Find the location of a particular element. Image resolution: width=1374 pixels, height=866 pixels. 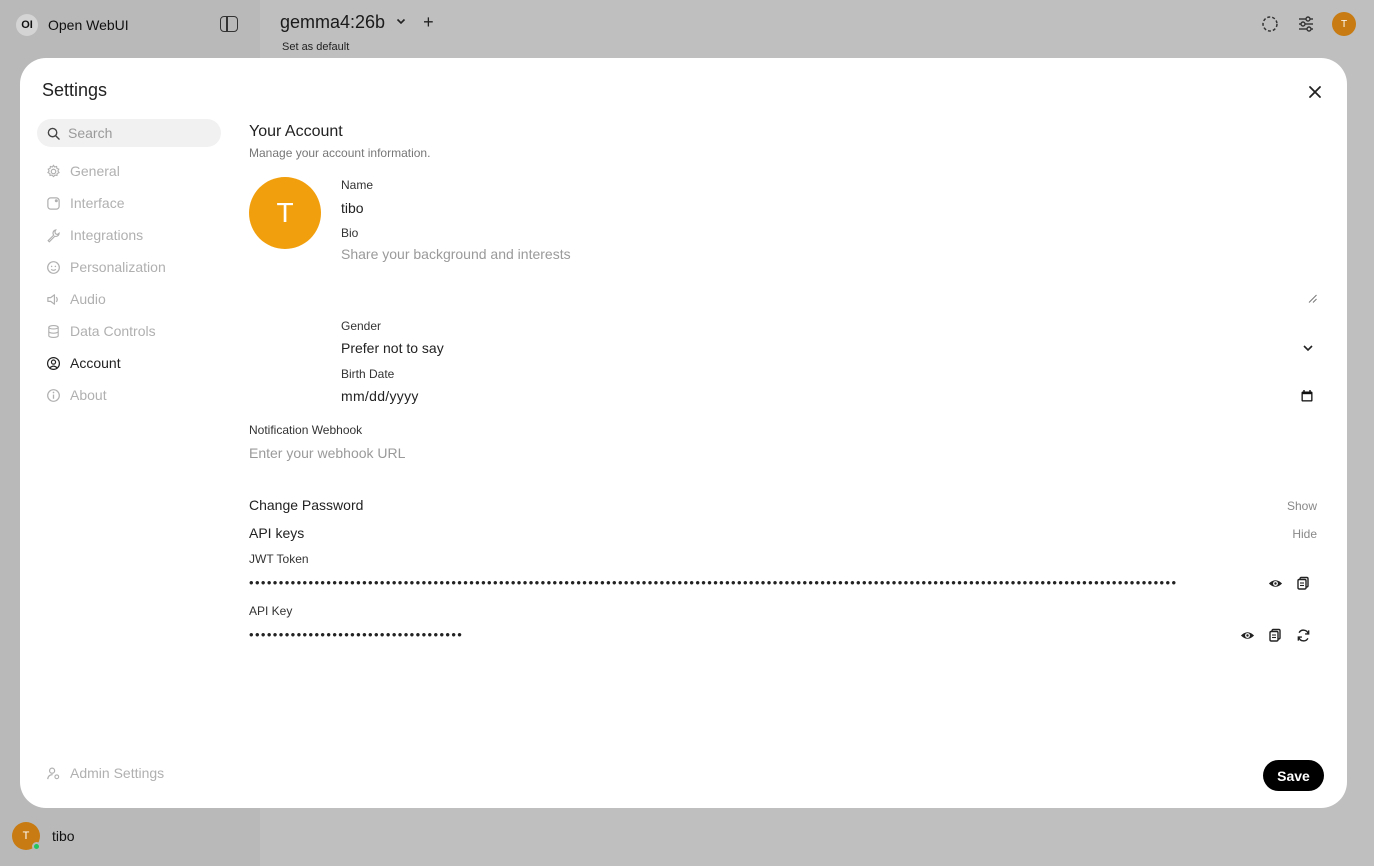

webhook-label: Notification Webhook is located at coordinates (306, 430).